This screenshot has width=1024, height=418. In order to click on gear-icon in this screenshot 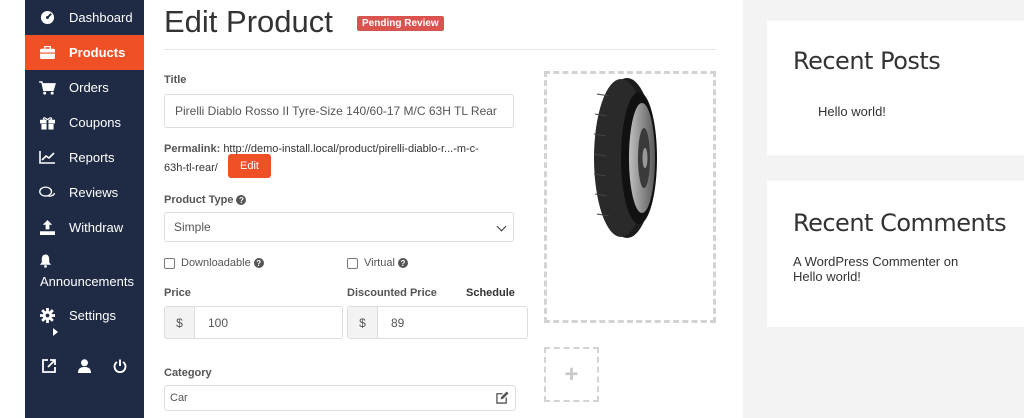, I will do `click(47, 315)`.